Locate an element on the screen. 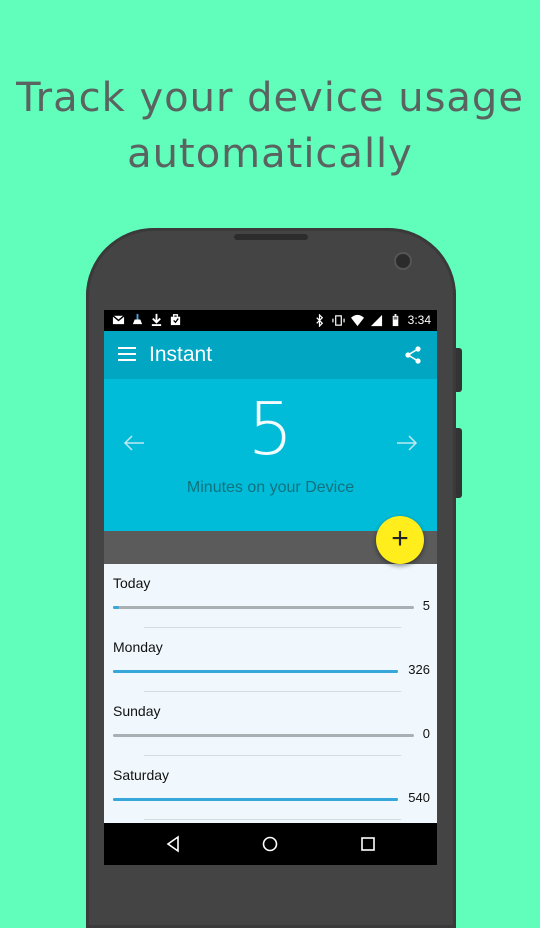  gmail-icon is located at coordinates (118, 320).